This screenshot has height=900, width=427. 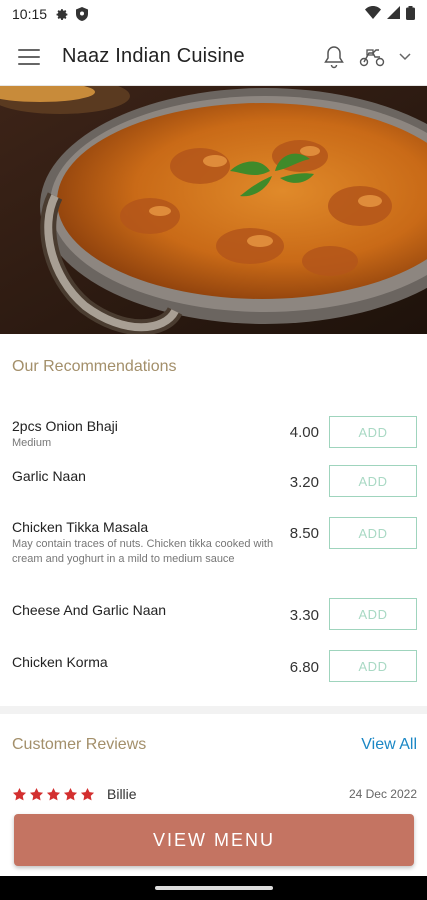 What do you see at coordinates (405, 56) in the screenshot?
I see `chevron-down-icon` at bounding box center [405, 56].